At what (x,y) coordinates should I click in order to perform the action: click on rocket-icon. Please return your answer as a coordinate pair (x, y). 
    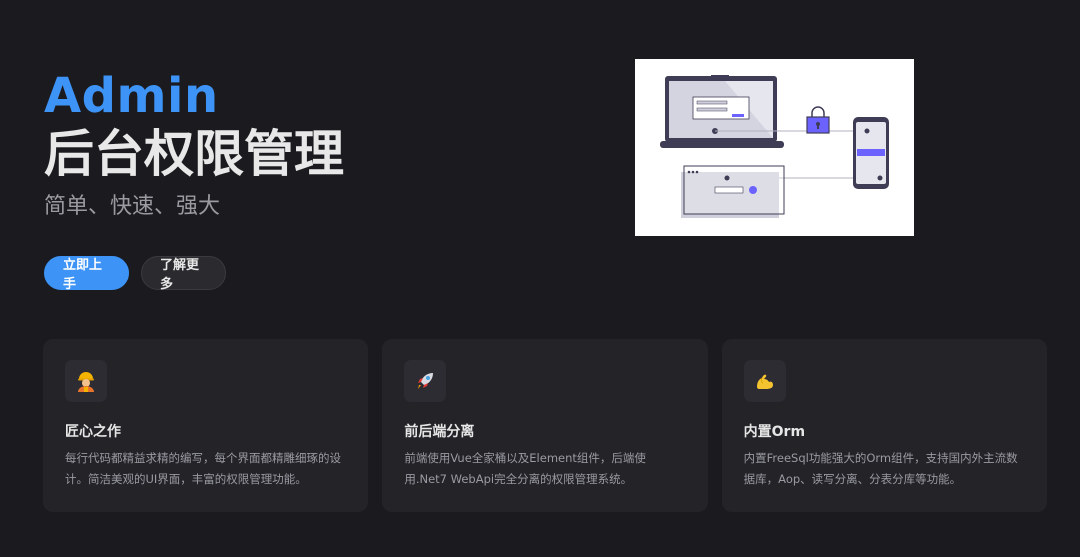
    Looking at the image, I should click on (425, 381).